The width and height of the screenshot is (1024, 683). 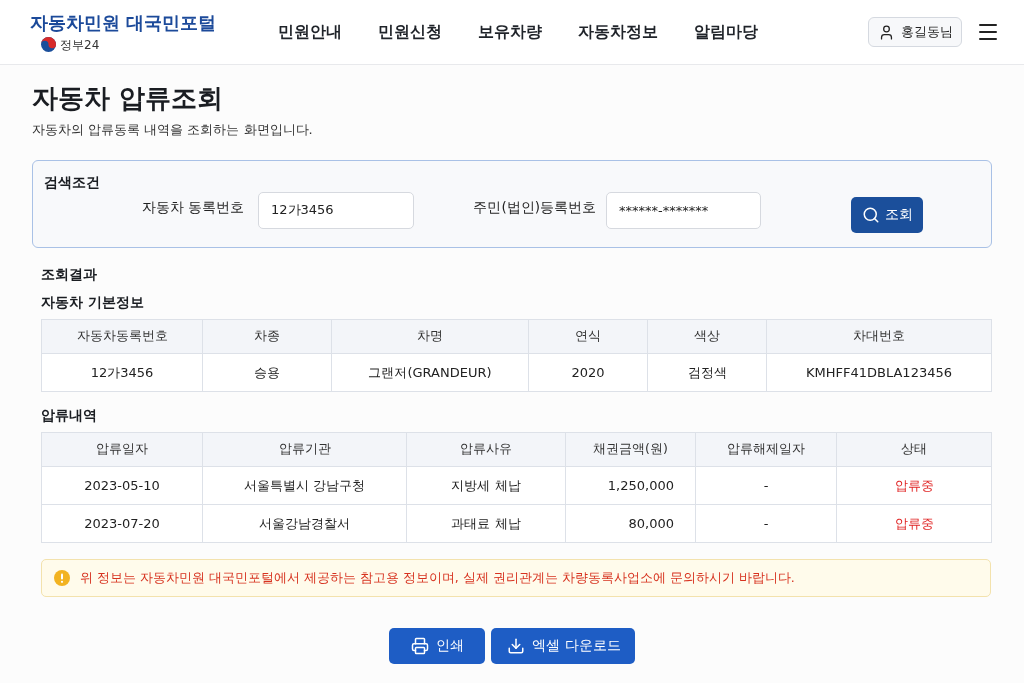 I want to click on table-cell: 2023-05-10, so click(x=122, y=485).